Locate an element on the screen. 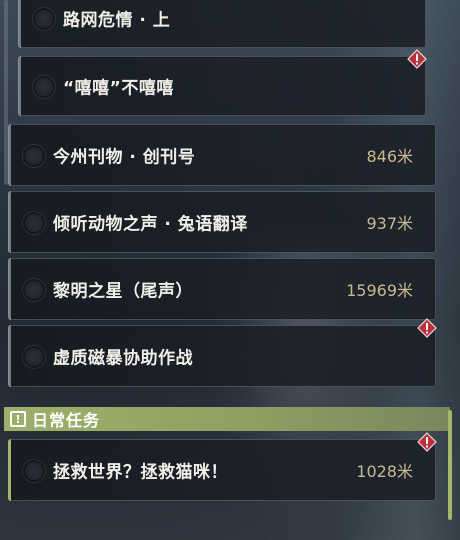 The height and width of the screenshot is (540, 460). quest-item: 倾听动物之声 · 兔语翻译 937米 is located at coordinates (222, 222).